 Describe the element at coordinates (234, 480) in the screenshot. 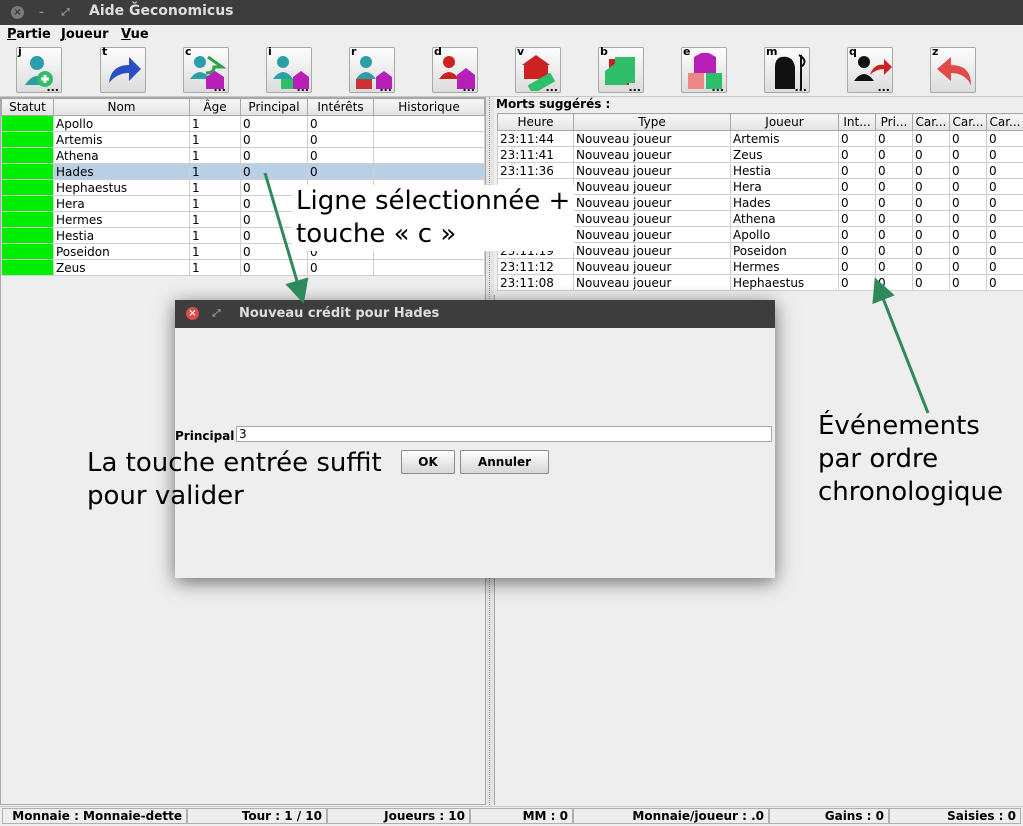

I see `annotation-enter: La touche entrée suffit pour valider` at that location.